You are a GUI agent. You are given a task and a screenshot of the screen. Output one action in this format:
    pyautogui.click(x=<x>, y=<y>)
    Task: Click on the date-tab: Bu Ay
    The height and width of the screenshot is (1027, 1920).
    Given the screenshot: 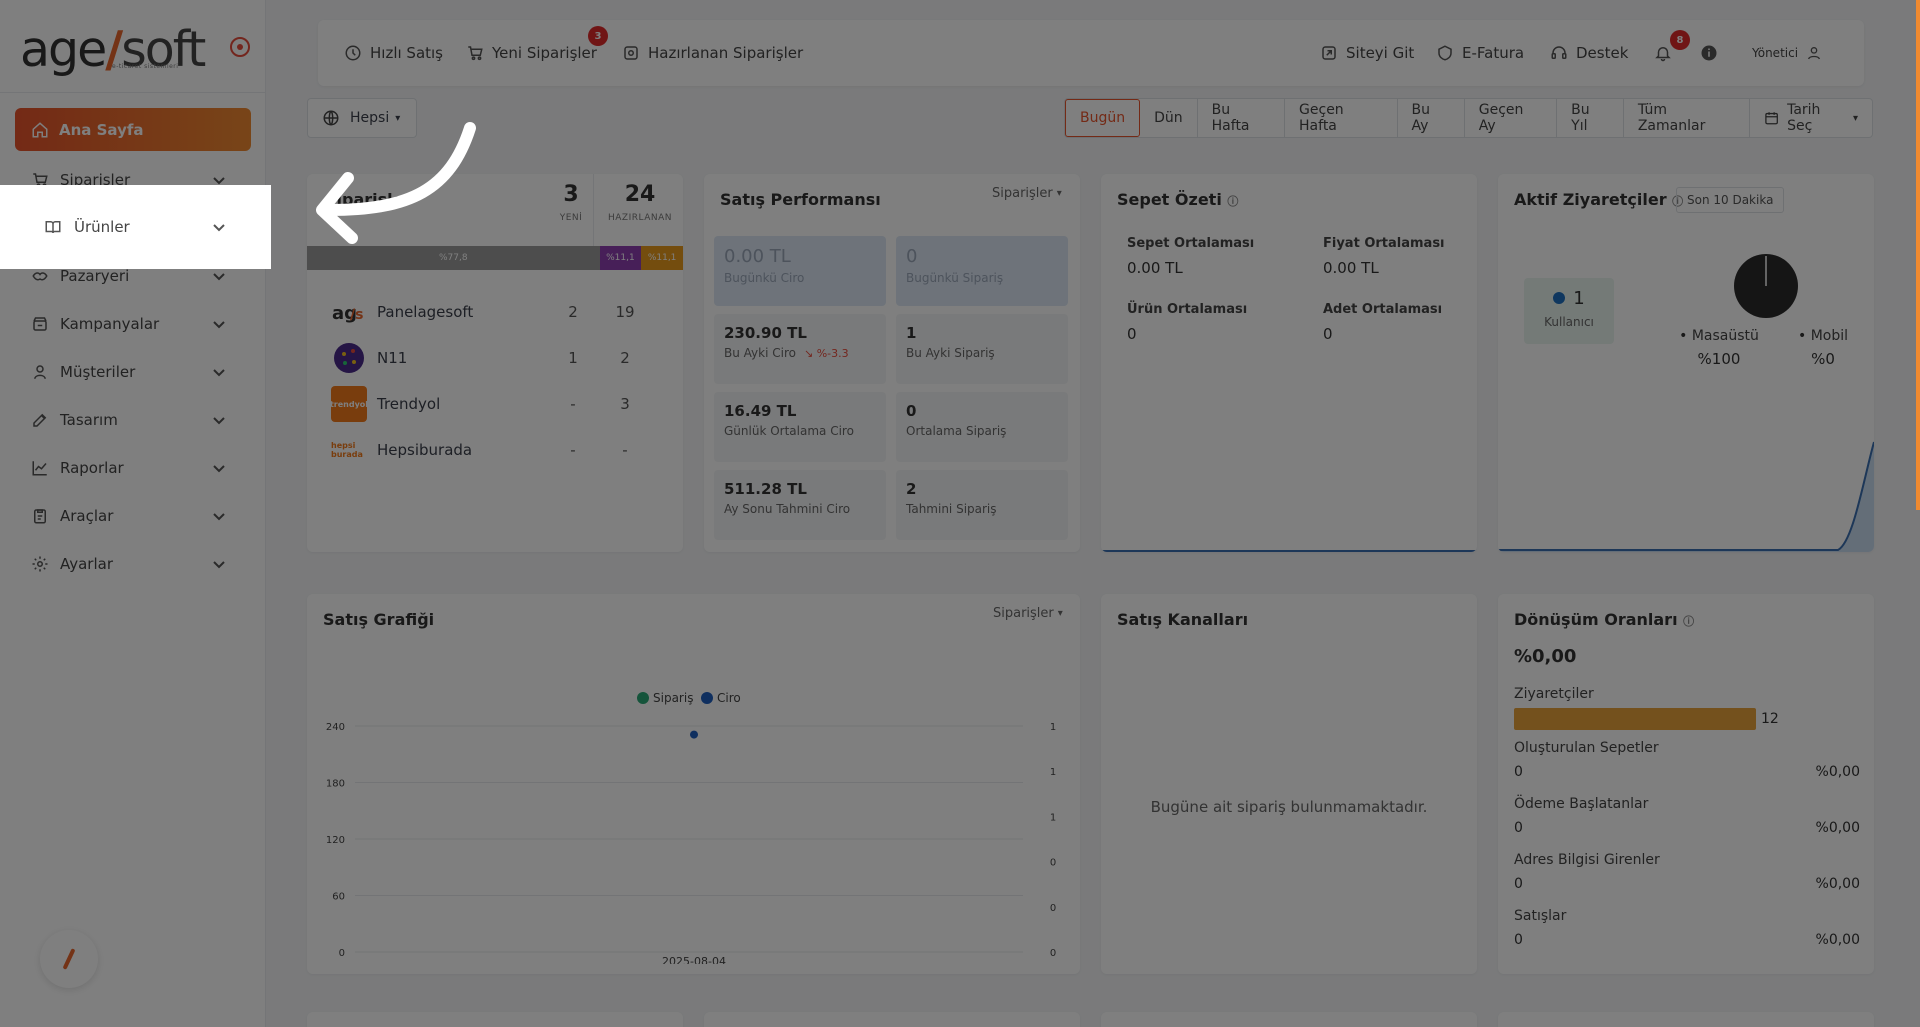 What is the action you would take?
    pyautogui.click(x=1431, y=118)
    